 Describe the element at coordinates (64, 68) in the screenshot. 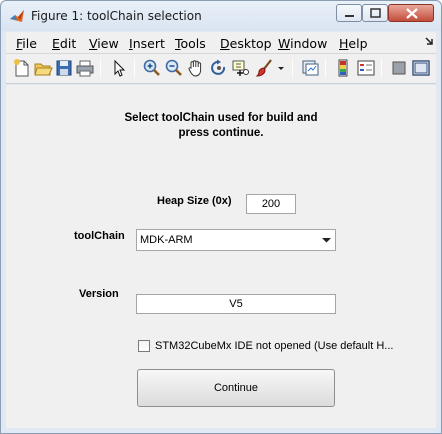

I see `save-icon` at that location.